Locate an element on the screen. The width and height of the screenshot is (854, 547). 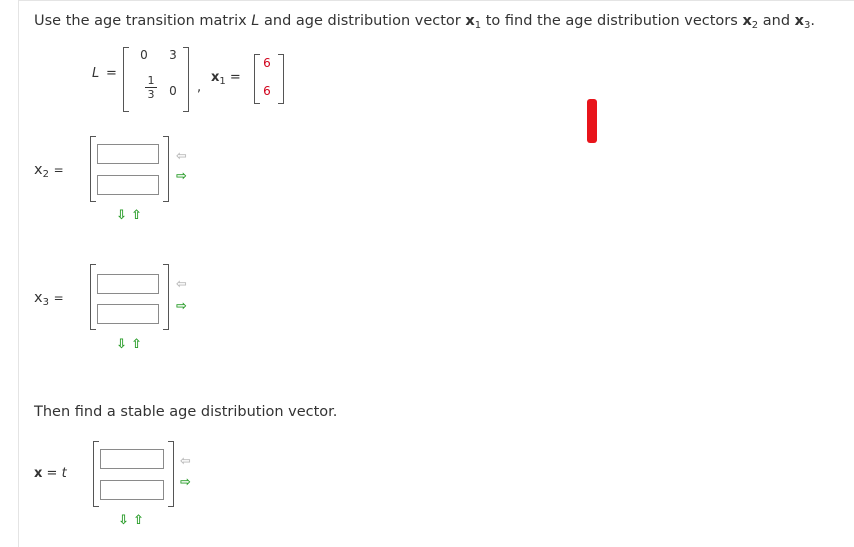
matrix-bracket-left is located at coordinates (126, 79).